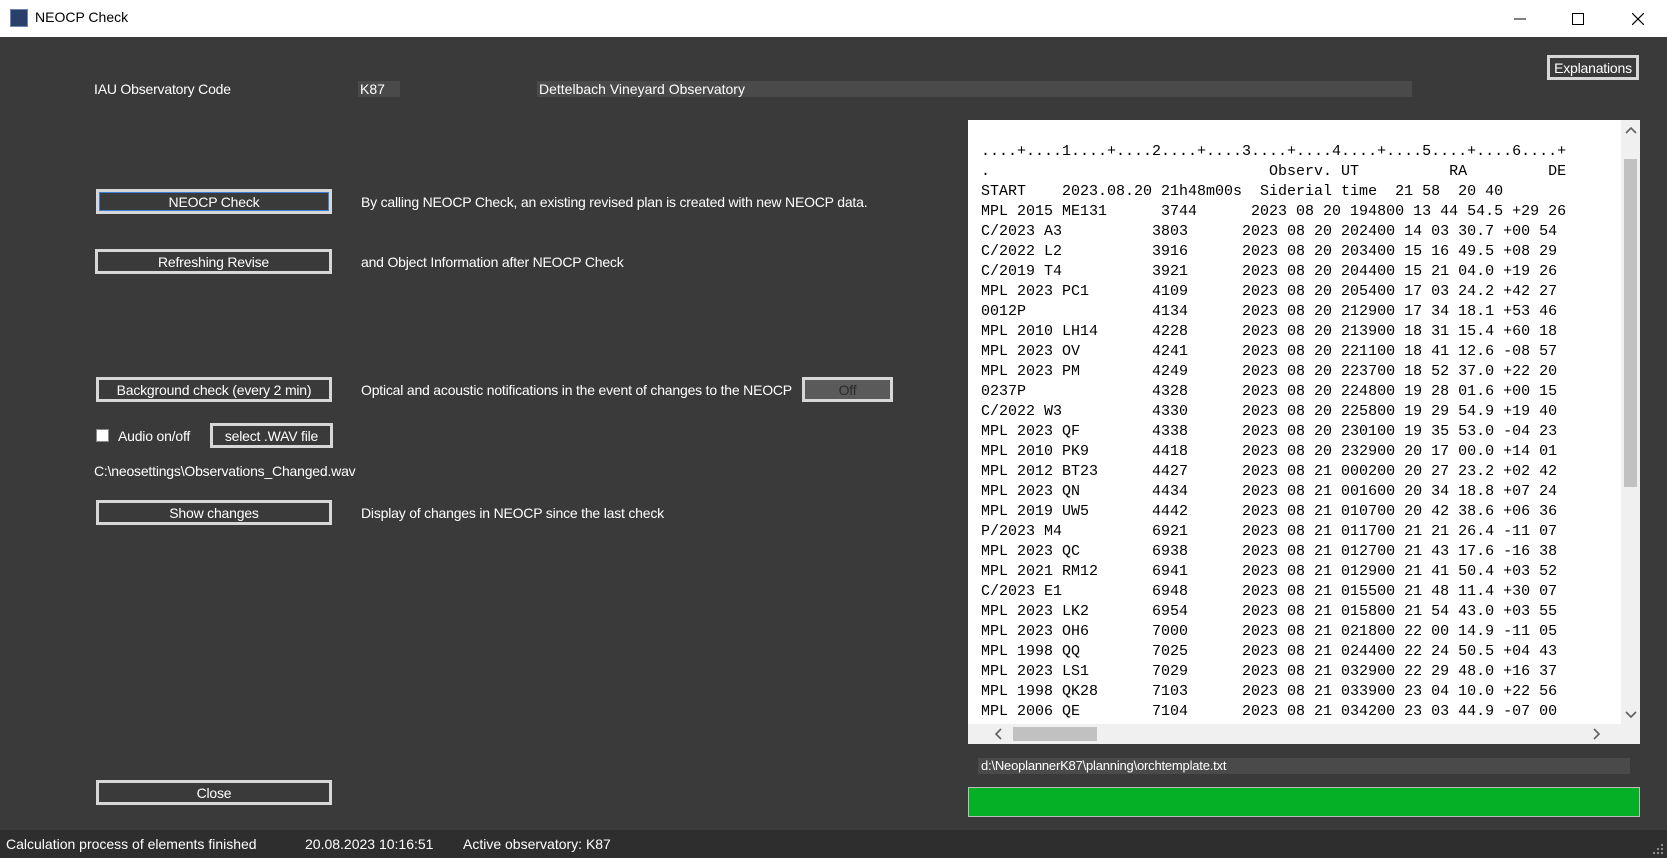 Image resolution: width=1667 pixels, height=858 pixels. I want to click on progress-fill, so click(1304, 802).